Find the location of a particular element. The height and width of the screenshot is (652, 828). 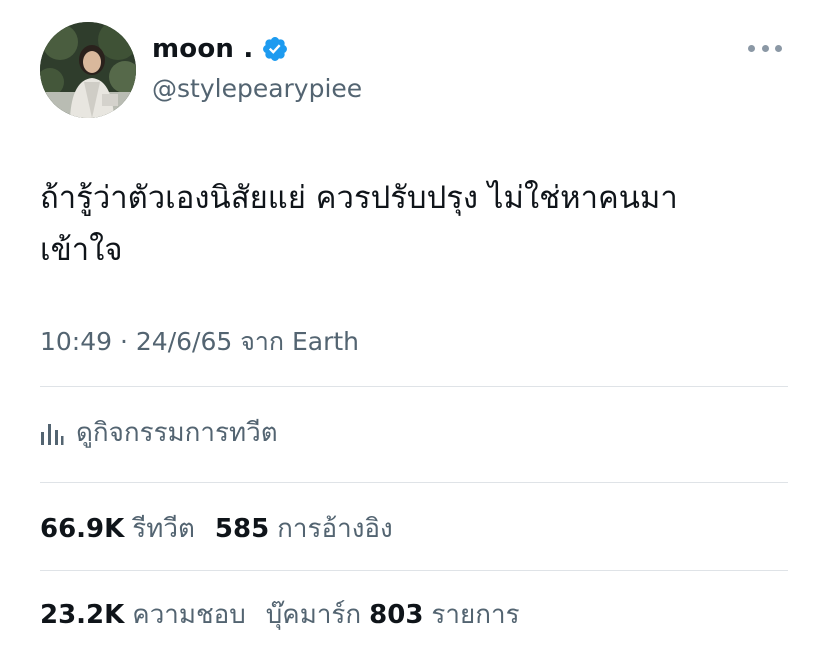

engagement-stats-row: 66.9K รีทวีต 585 การอ้างอิง is located at coordinates (226, 528).